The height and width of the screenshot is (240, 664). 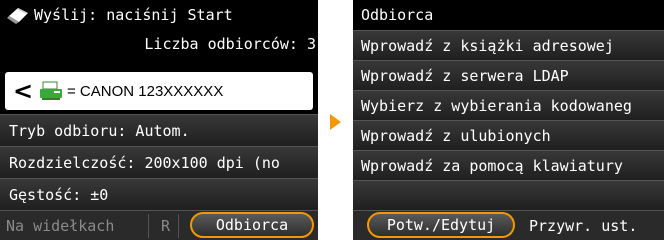 I want to click on r-button: R, so click(x=165, y=225).